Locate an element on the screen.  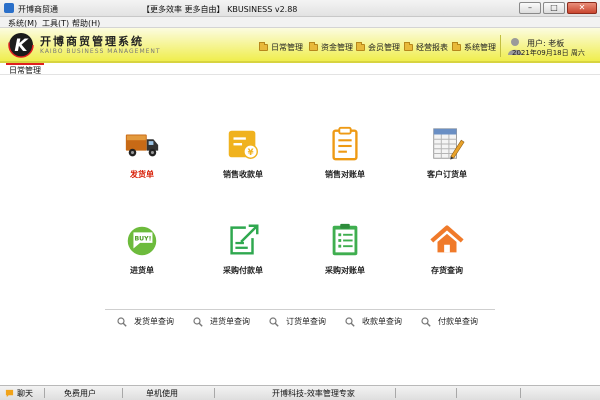
current-date: 2021年09月18日 周六 is located at coordinates (548, 53).